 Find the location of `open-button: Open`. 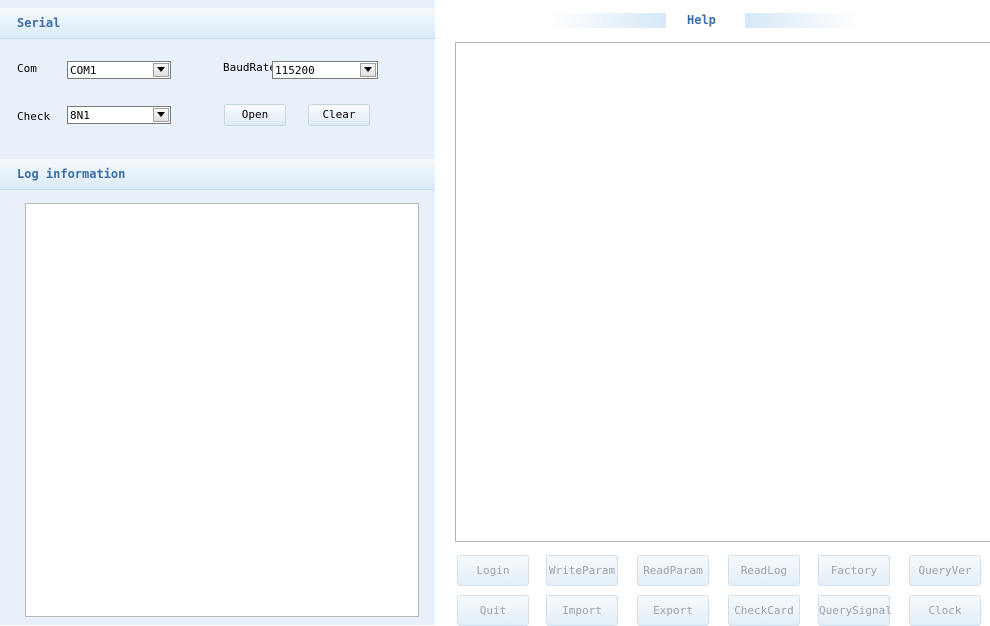

open-button: Open is located at coordinates (255, 115).